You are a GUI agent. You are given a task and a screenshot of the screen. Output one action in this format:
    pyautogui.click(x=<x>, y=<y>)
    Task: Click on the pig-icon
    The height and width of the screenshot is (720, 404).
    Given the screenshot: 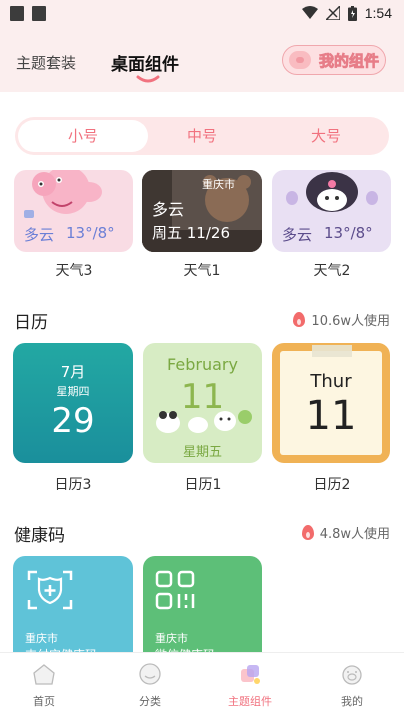 What is the action you would take?
    pyautogui.click(x=300, y=60)
    